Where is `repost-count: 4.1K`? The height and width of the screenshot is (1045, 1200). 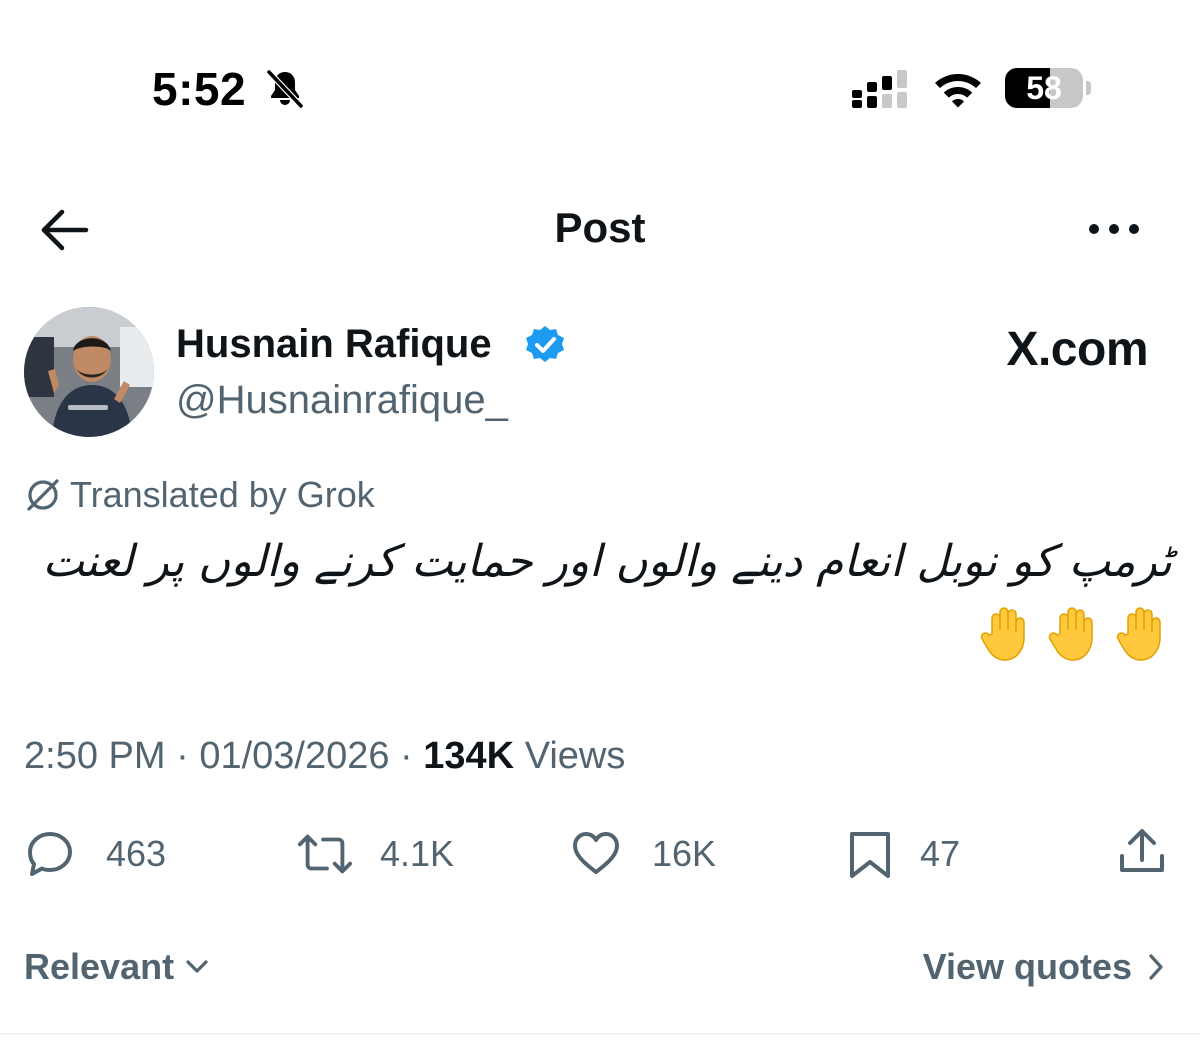 repost-count: 4.1K is located at coordinates (417, 853).